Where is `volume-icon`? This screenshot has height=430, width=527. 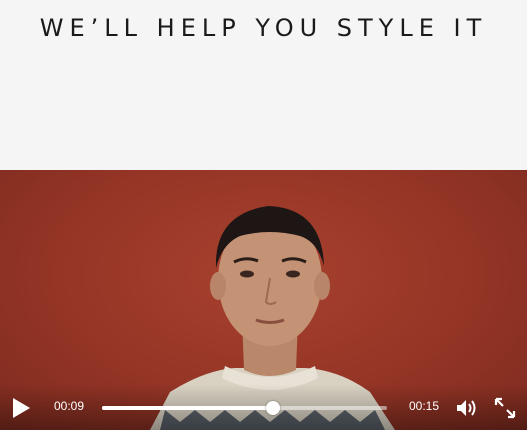
volume-icon is located at coordinates (466, 408).